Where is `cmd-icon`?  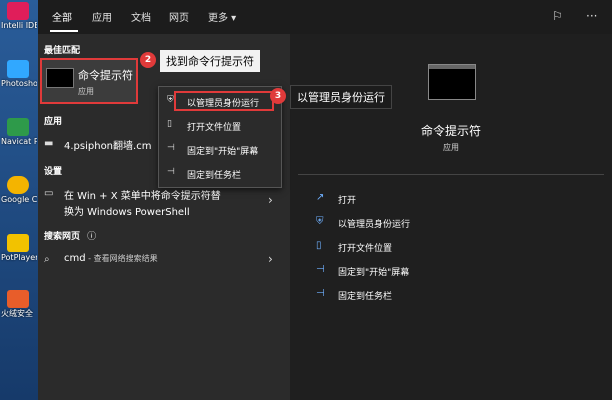
cmd-icon is located at coordinates (60, 78).